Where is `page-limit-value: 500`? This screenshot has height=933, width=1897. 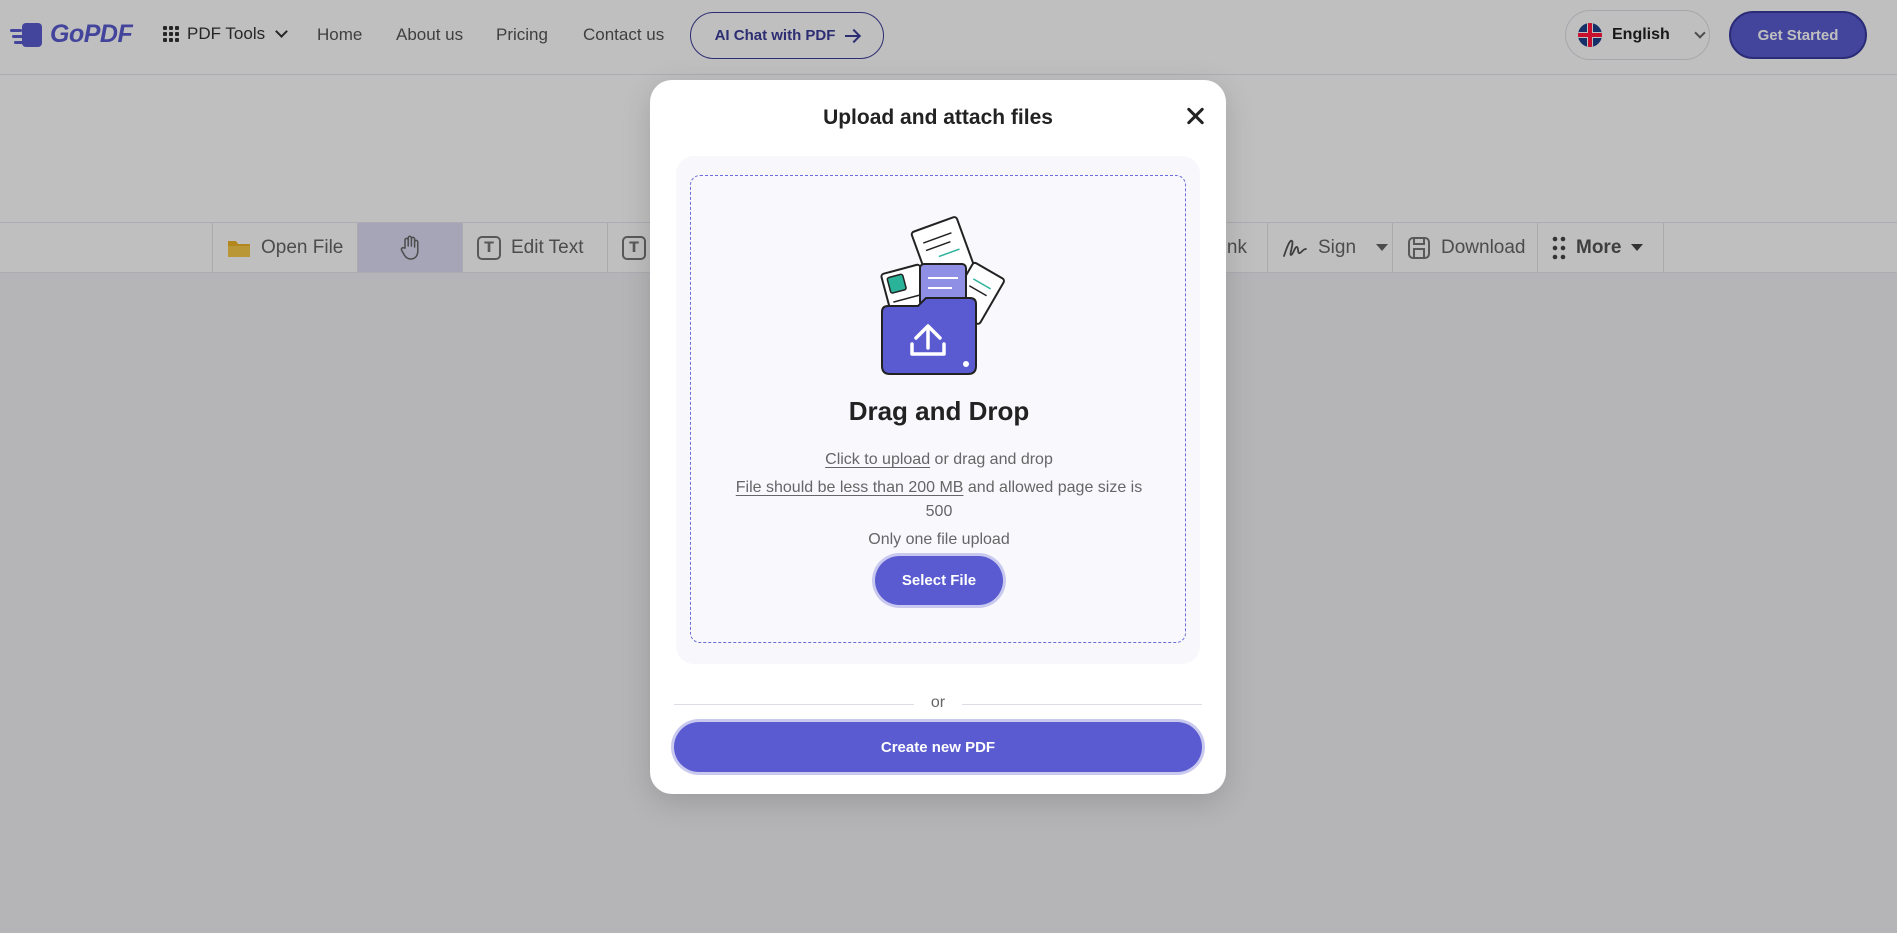 page-limit-value: 500 is located at coordinates (939, 511).